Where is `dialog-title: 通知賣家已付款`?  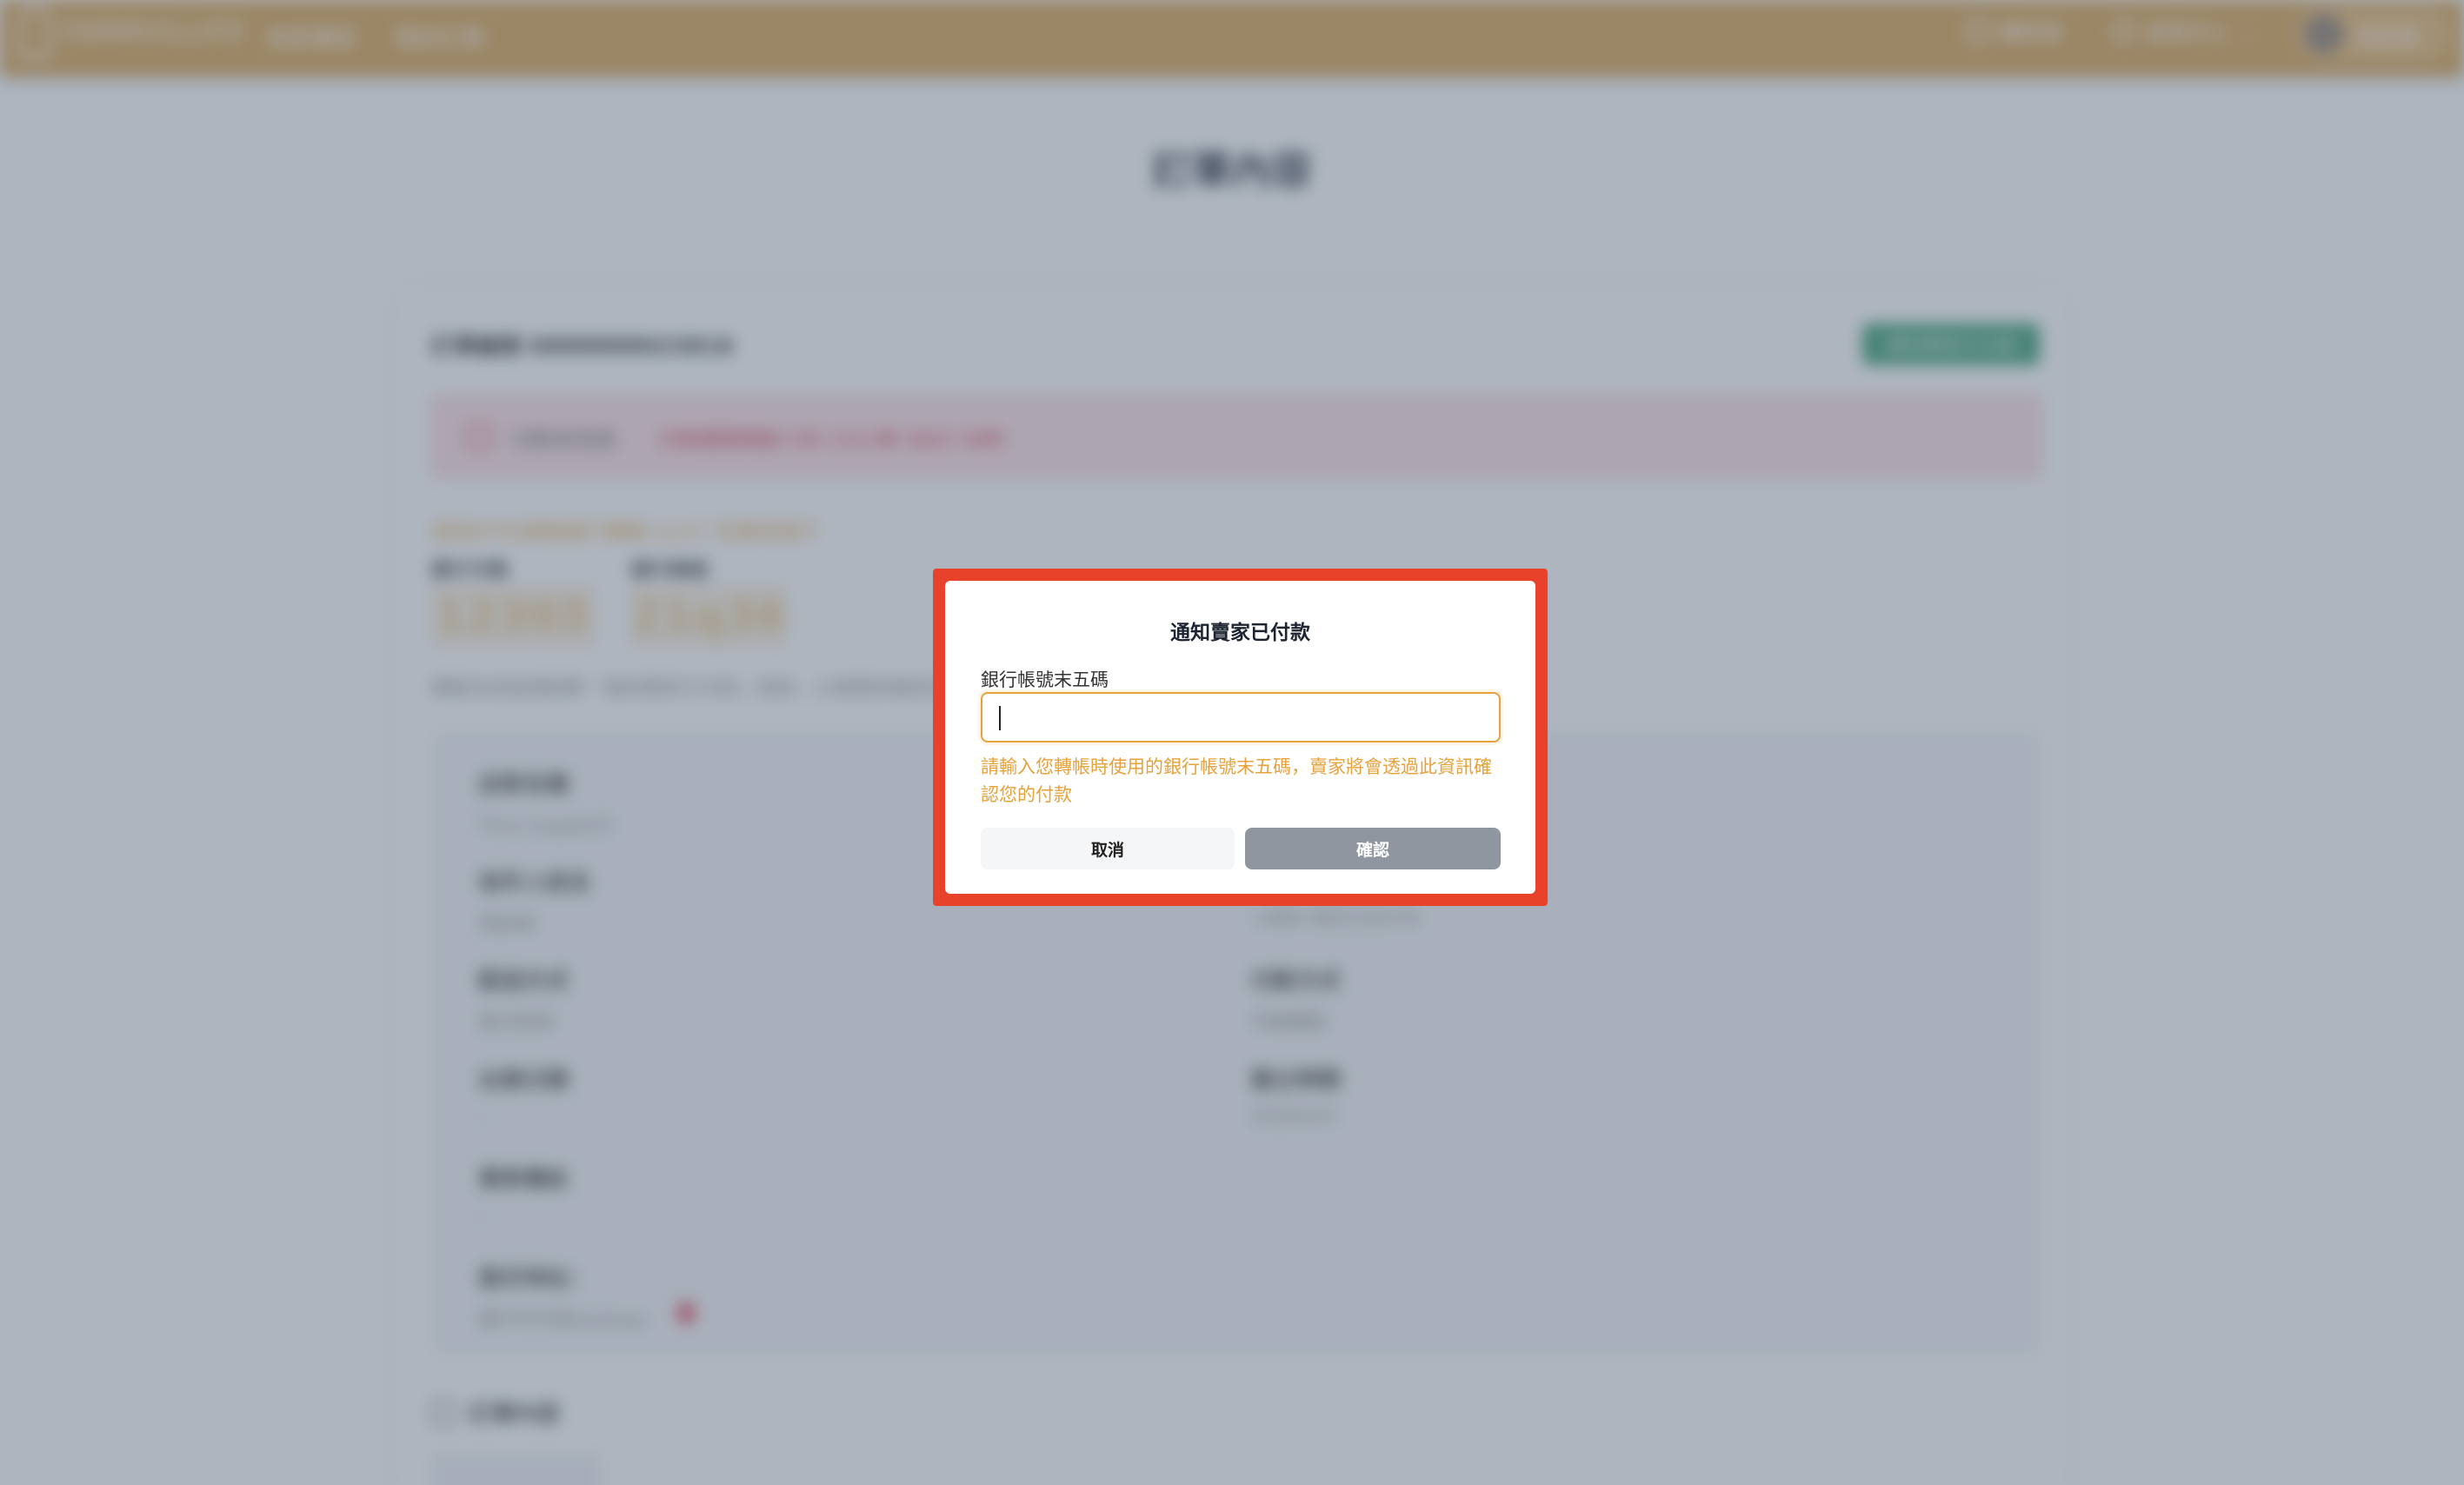 dialog-title: 通知賣家已付款 is located at coordinates (1240, 633).